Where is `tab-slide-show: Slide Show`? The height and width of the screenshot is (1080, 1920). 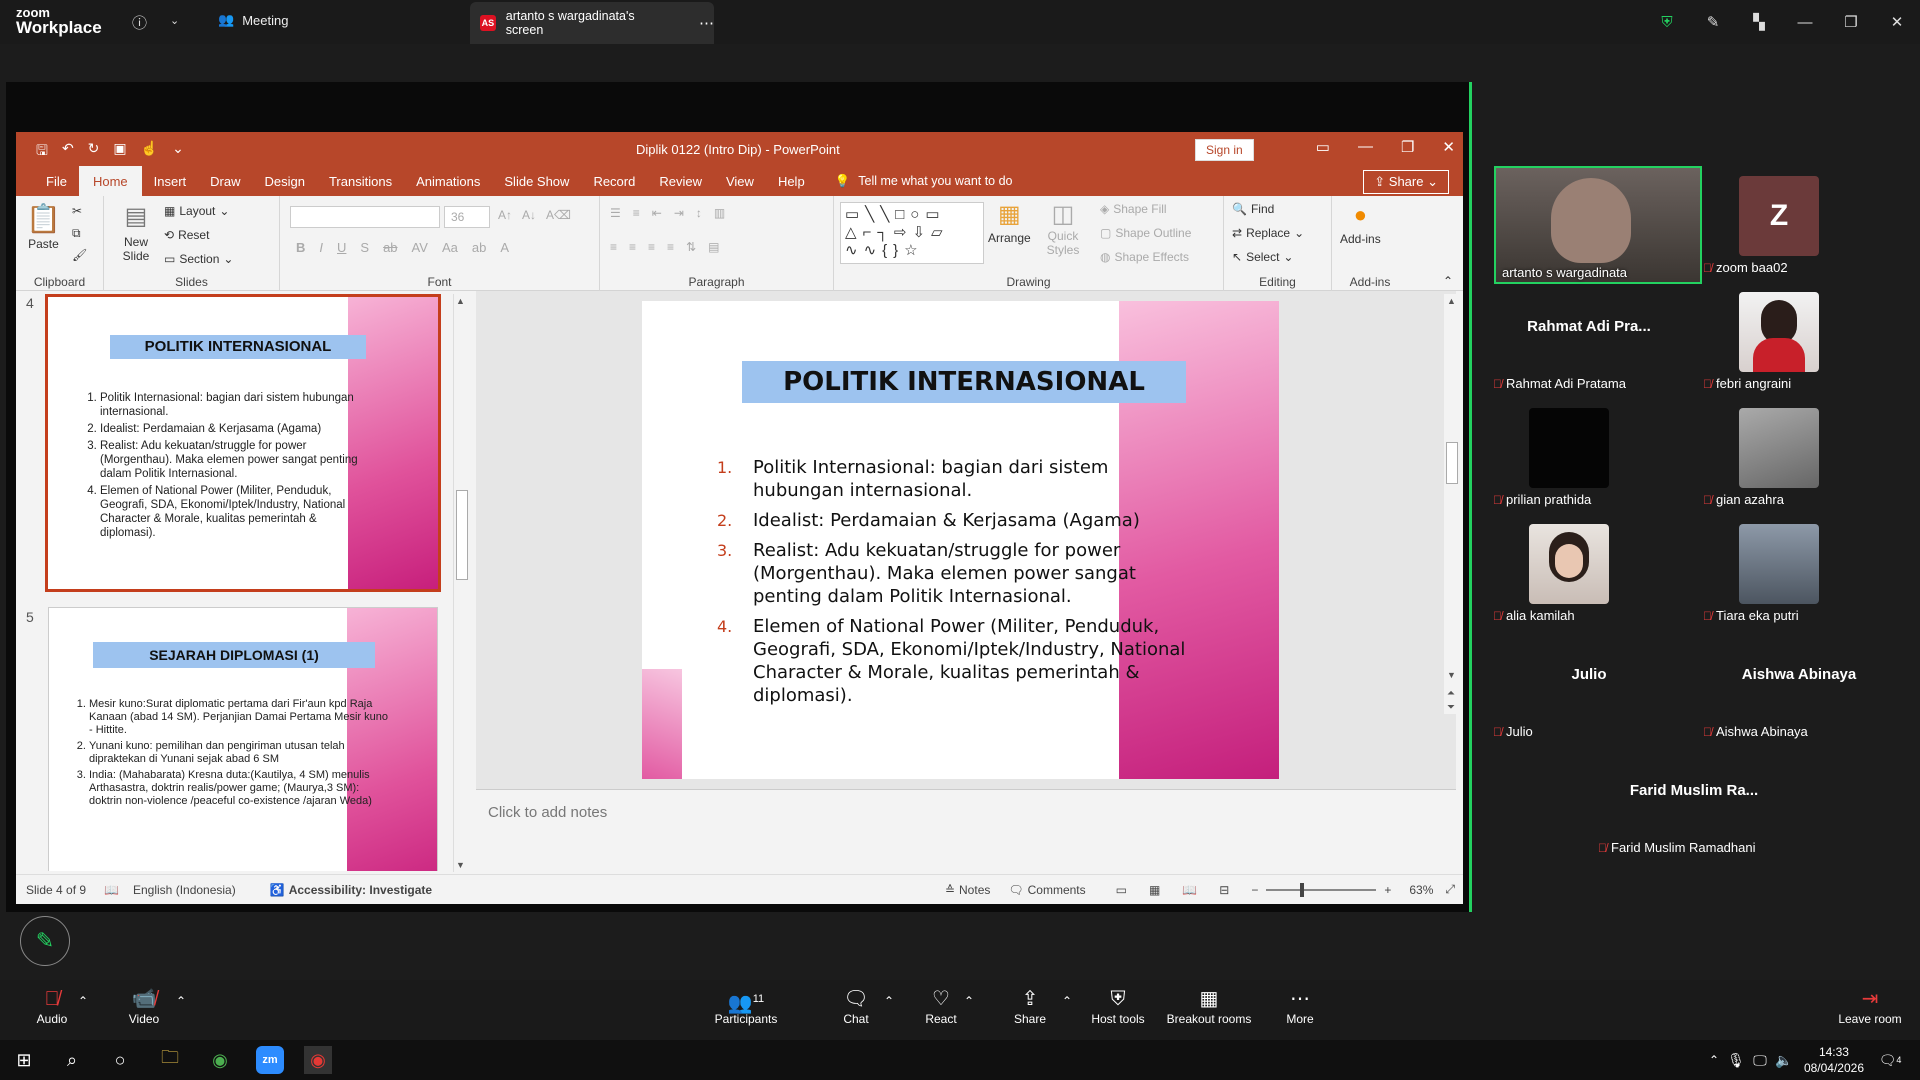 tab-slide-show: Slide Show is located at coordinates (536, 181).